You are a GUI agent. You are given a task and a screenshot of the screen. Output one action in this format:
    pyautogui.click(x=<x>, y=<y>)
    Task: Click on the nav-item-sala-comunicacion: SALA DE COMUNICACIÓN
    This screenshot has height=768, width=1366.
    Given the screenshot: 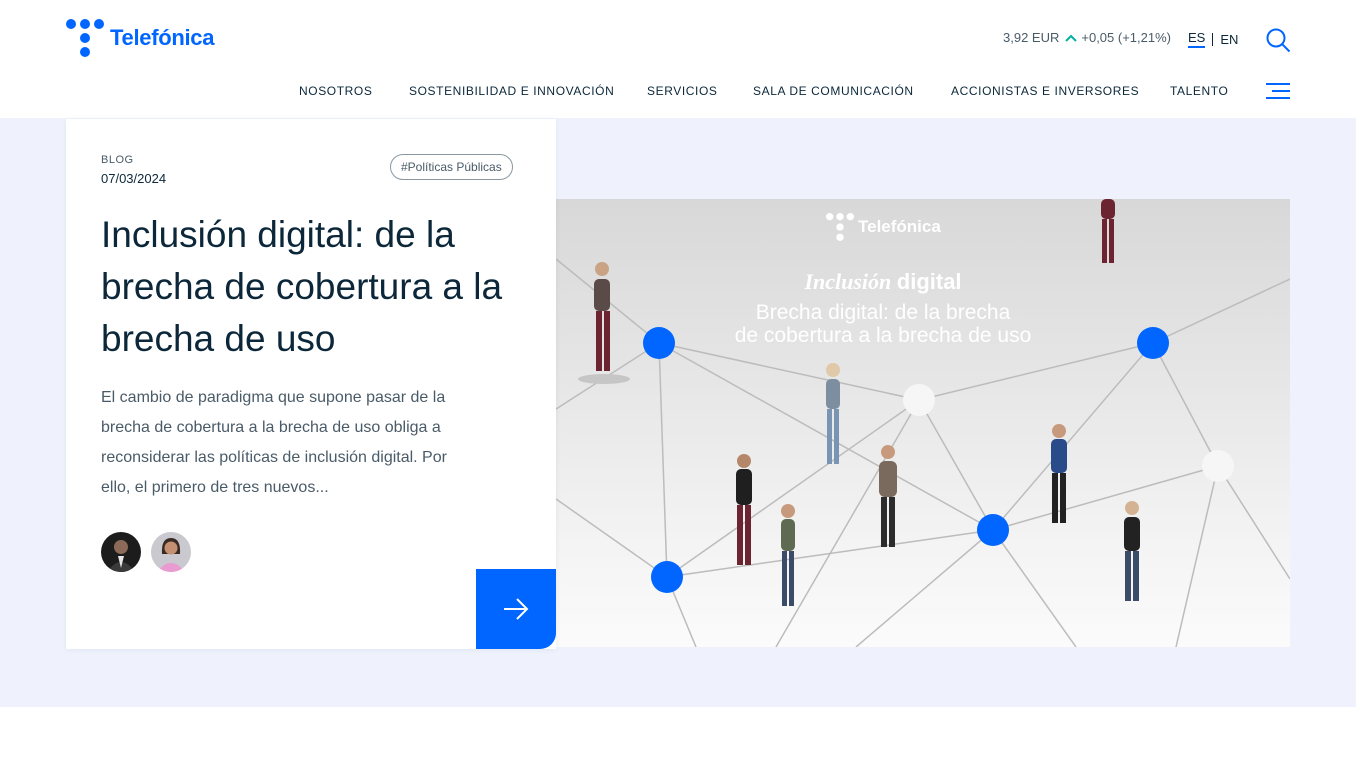 What is the action you would take?
    pyautogui.click(x=833, y=91)
    